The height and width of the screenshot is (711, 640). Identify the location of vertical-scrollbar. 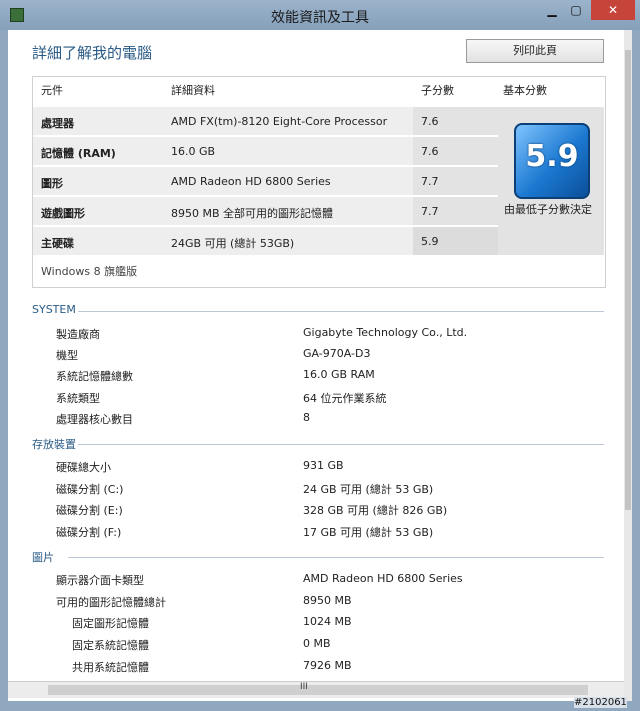
(628, 365).